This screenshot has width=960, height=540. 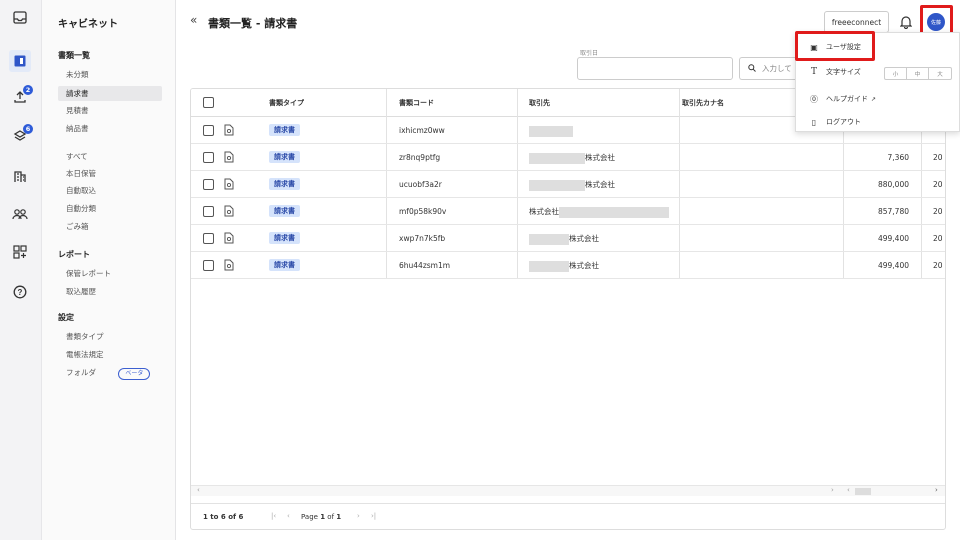 What do you see at coordinates (110, 110) in the screenshot?
I see `sidebar-item-quote: 見積書` at bounding box center [110, 110].